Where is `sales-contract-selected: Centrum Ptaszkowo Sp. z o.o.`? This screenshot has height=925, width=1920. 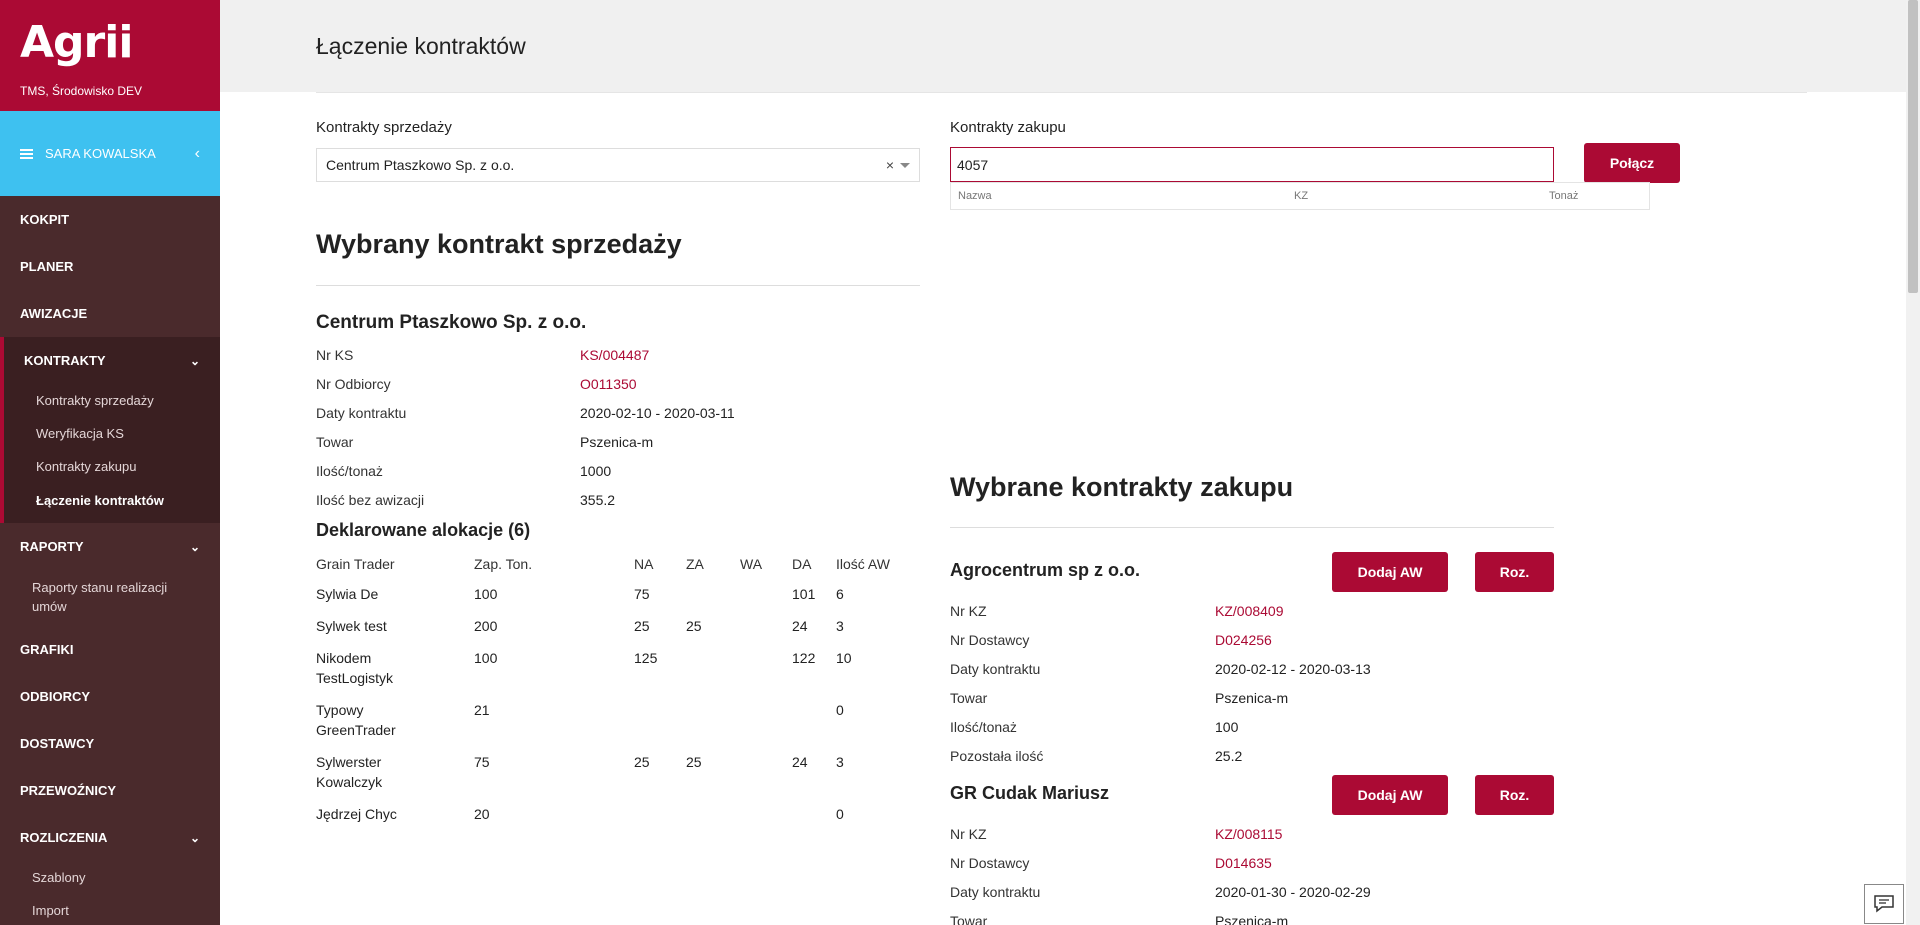
sales-contract-selected: Centrum Ptaszkowo Sp. z o.o. is located at coordinates (420, 165).